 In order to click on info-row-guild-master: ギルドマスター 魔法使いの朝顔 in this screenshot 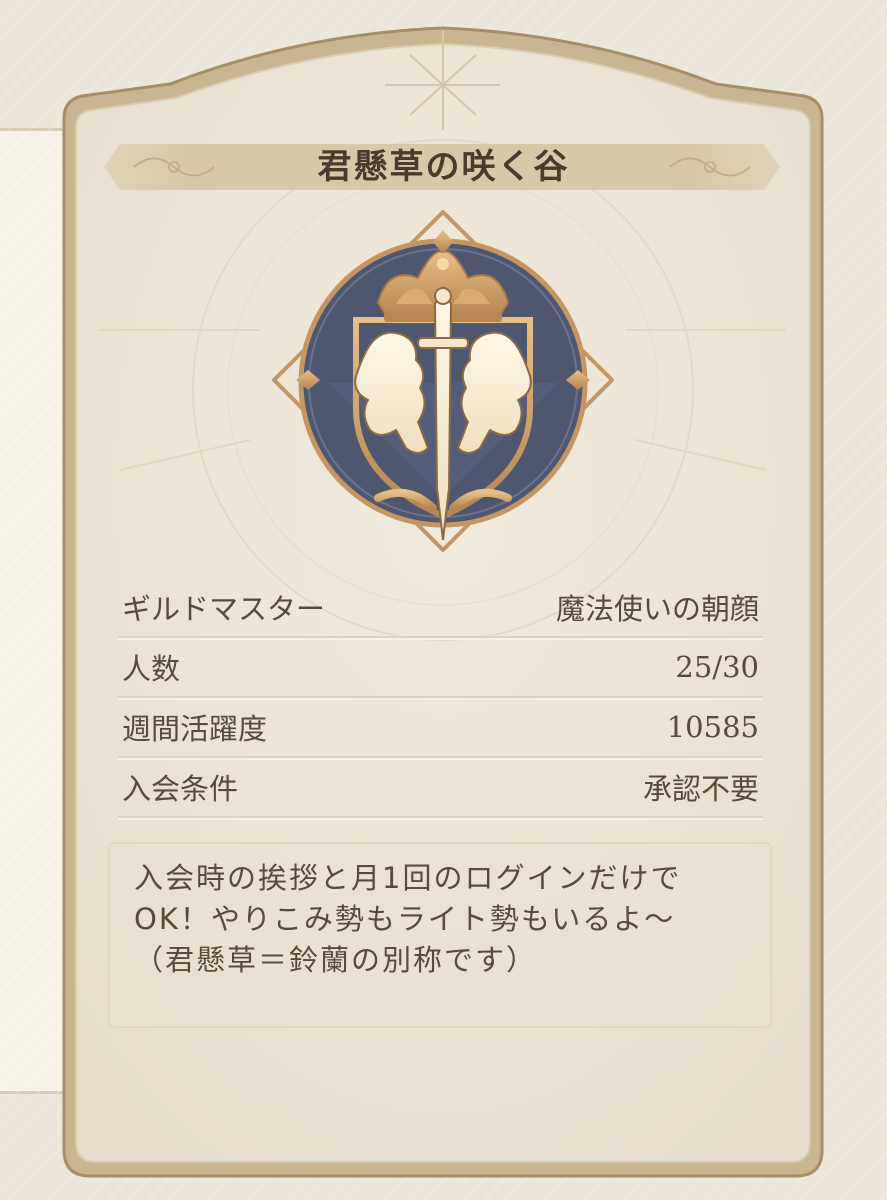, I will do `click(440, 608)`.